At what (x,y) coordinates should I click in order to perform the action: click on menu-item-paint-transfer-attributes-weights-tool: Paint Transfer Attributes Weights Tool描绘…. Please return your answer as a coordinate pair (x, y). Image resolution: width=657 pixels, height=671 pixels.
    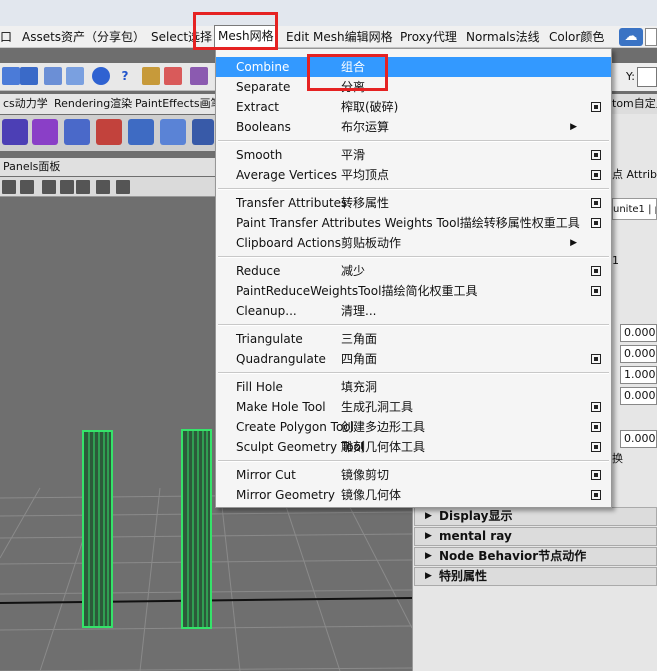
    Looking at the image, I should click on (413, 223).